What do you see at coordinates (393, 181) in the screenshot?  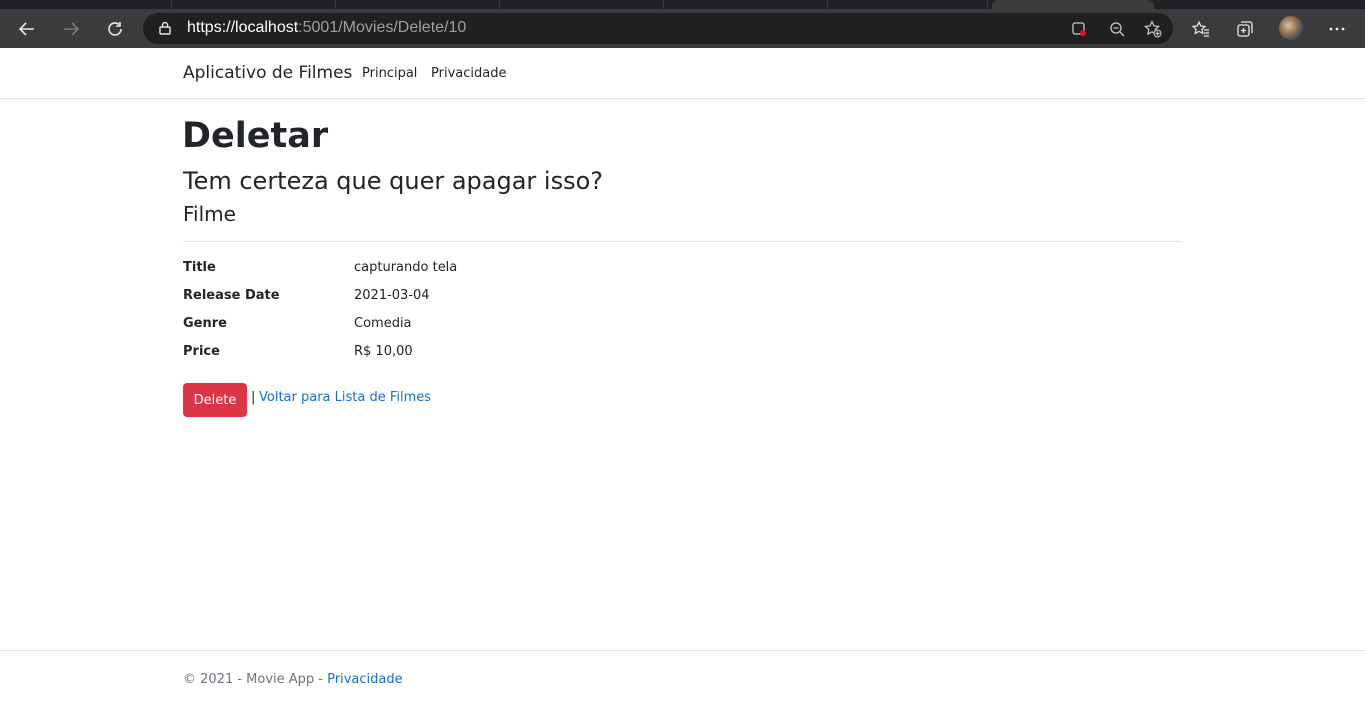 I see `confirm-question: Tem certeza que quer apagar isso?` at bounding box center [393, 181].